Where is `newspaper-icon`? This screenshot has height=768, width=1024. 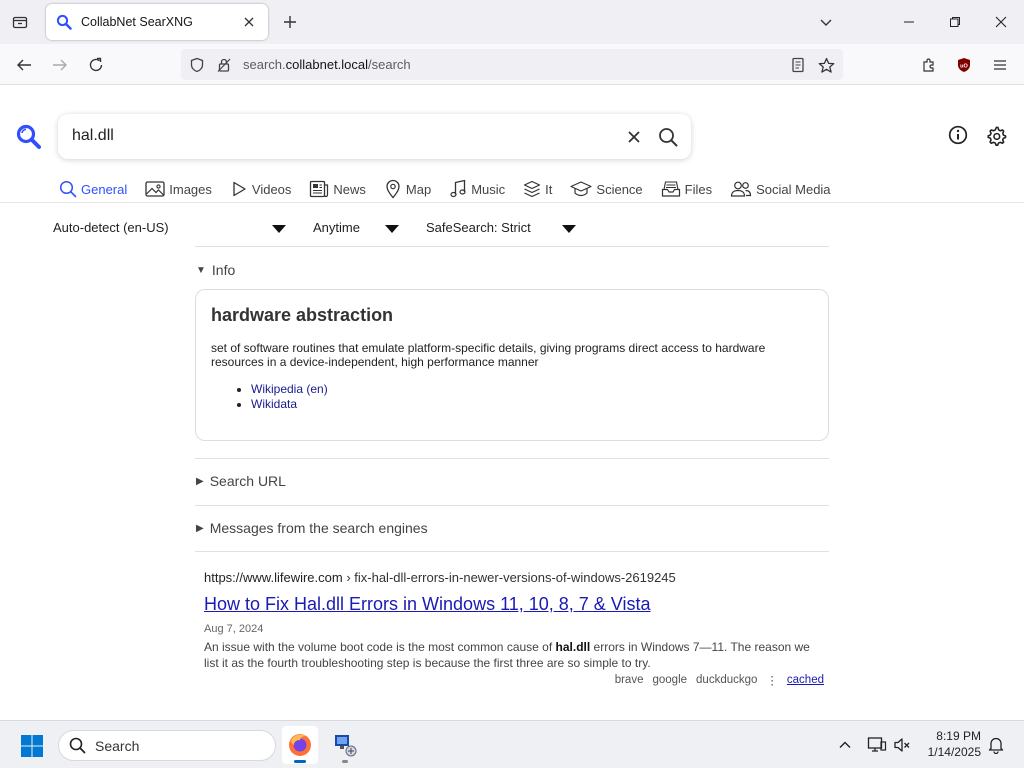
newspaper-icon is located at coordinates (319, 189).